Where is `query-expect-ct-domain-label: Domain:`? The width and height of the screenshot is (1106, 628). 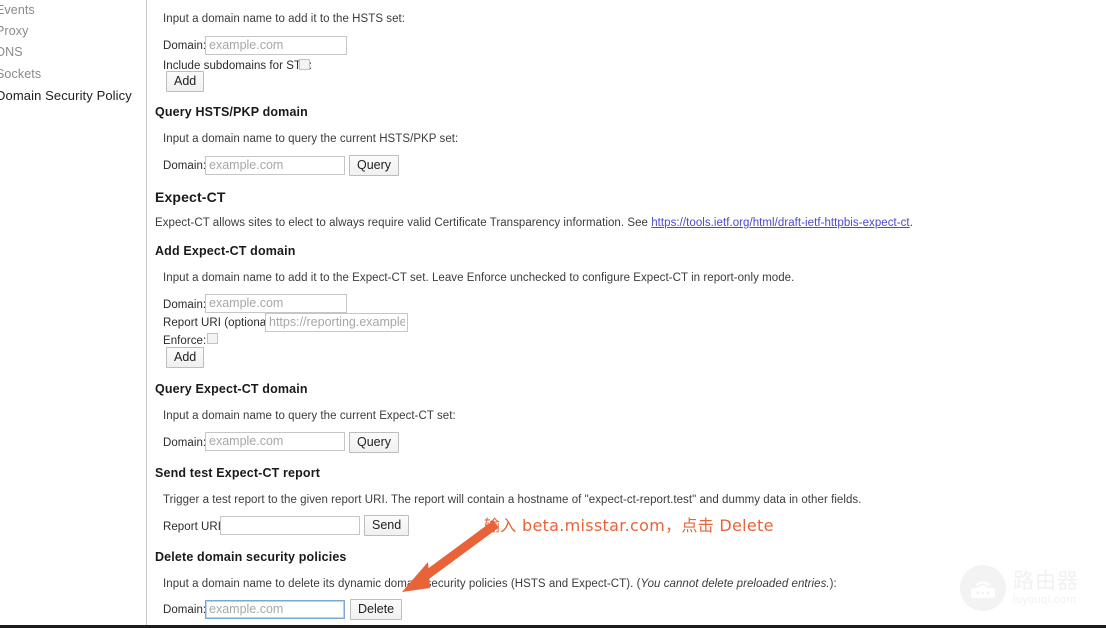
query-expect-ct-domain-label: Domain: is located at coordinates (185, 443).